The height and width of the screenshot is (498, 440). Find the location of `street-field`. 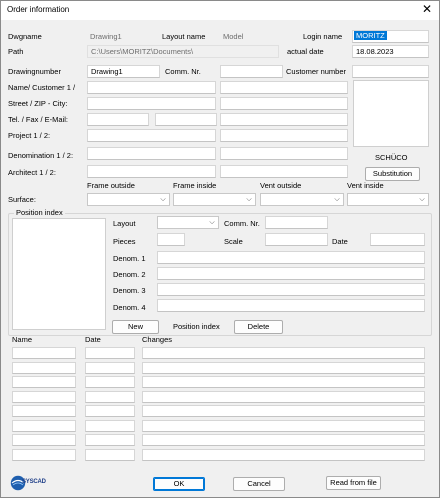

street-field is located at coordinates (151, 103).